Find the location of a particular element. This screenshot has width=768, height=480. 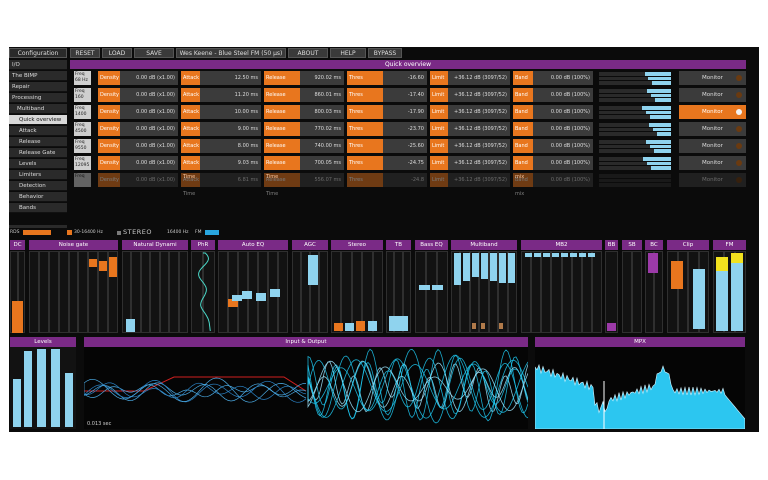

meter-title-bb: BB is located at coordinates (611, 245).